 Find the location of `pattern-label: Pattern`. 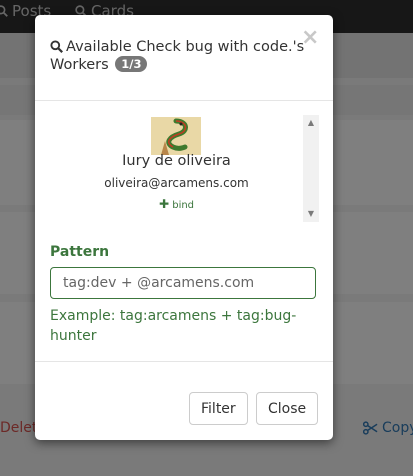

pattern-label: Pattern is located at coordinates (80, 252).